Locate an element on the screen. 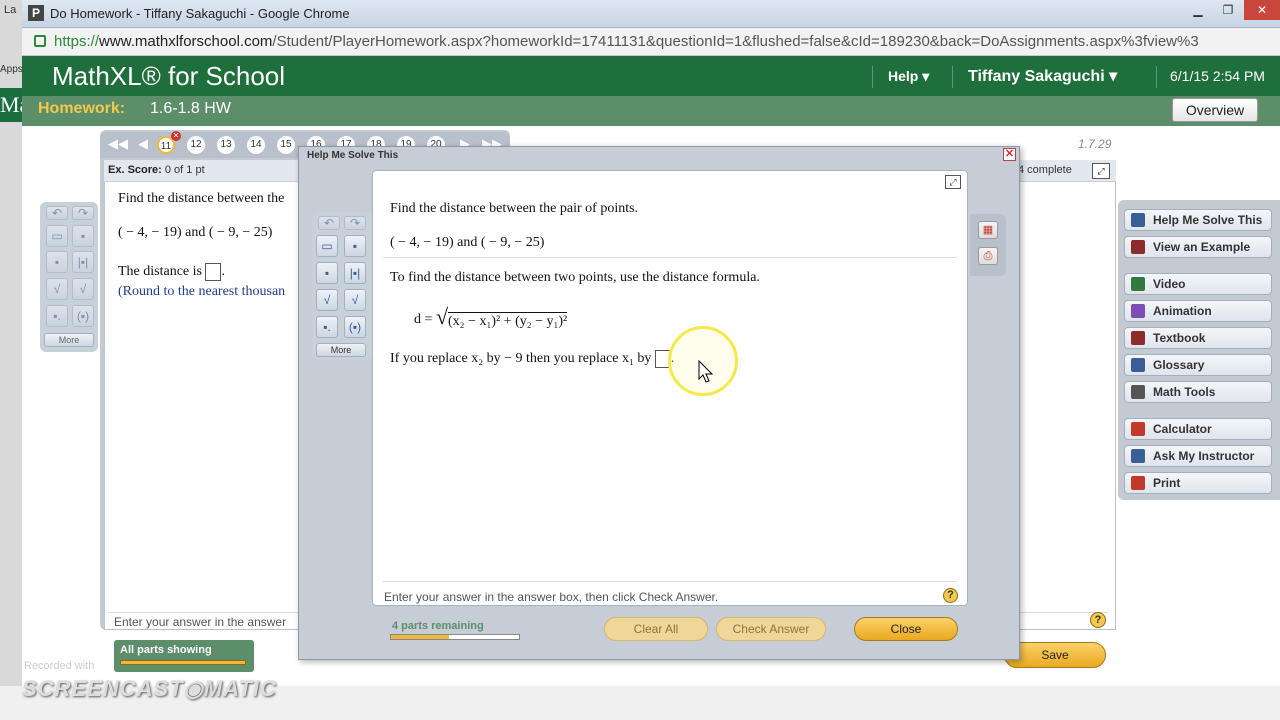 Image resolution: width=1280 pixels, height=720 pixels. side-button-animation: Animation is located at coordinates (1198, 311).